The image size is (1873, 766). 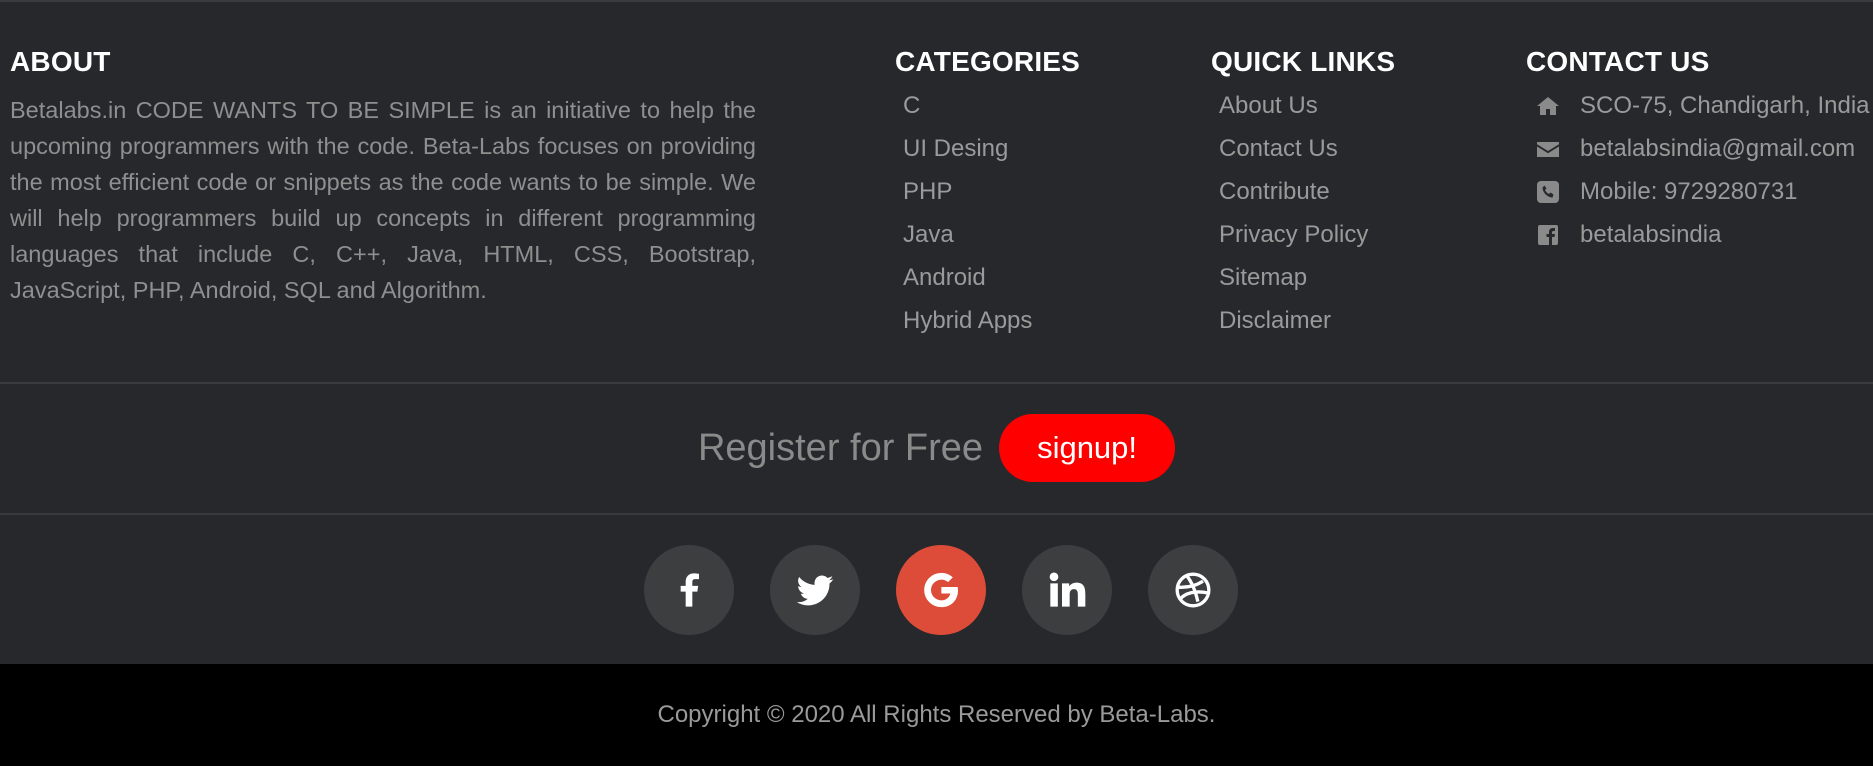 I want to click on category-link-ui-desing: UI Desing, so click(x=987, y=148).